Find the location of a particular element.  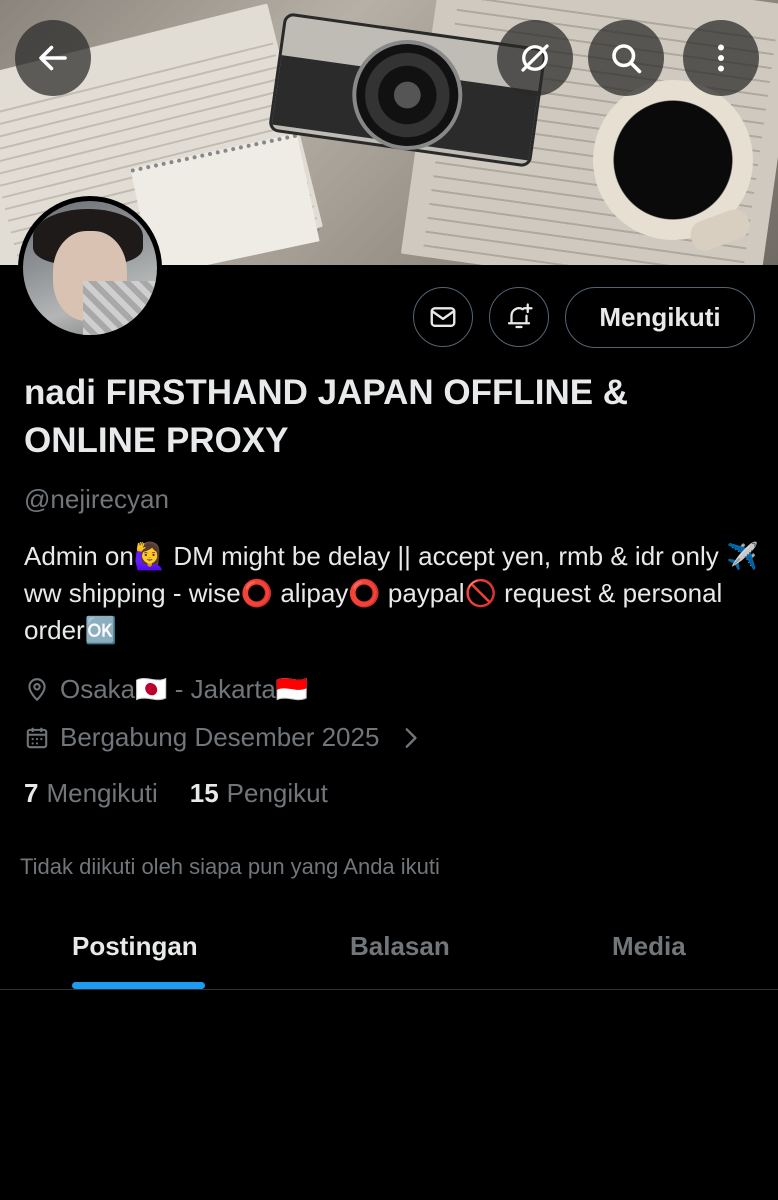

tab-media: Media is located at coordinates (649, 946).